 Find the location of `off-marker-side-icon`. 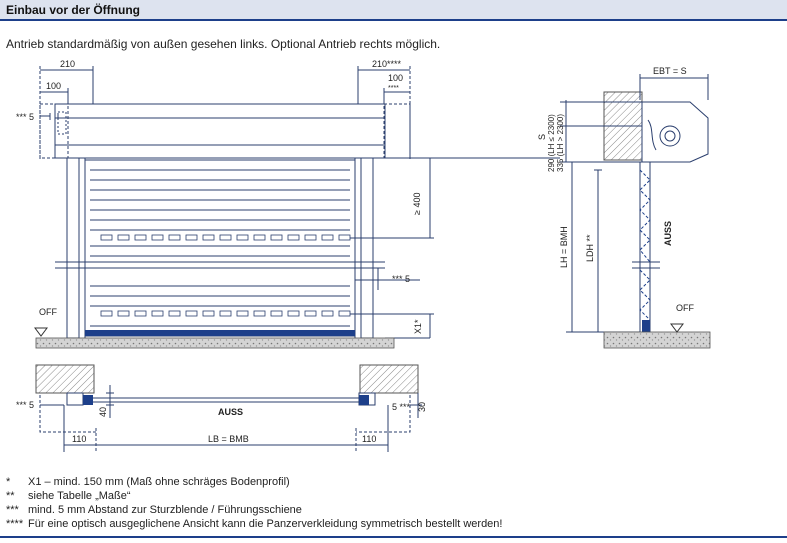

off-marker-side-icon is located at coordinates (677, 328).